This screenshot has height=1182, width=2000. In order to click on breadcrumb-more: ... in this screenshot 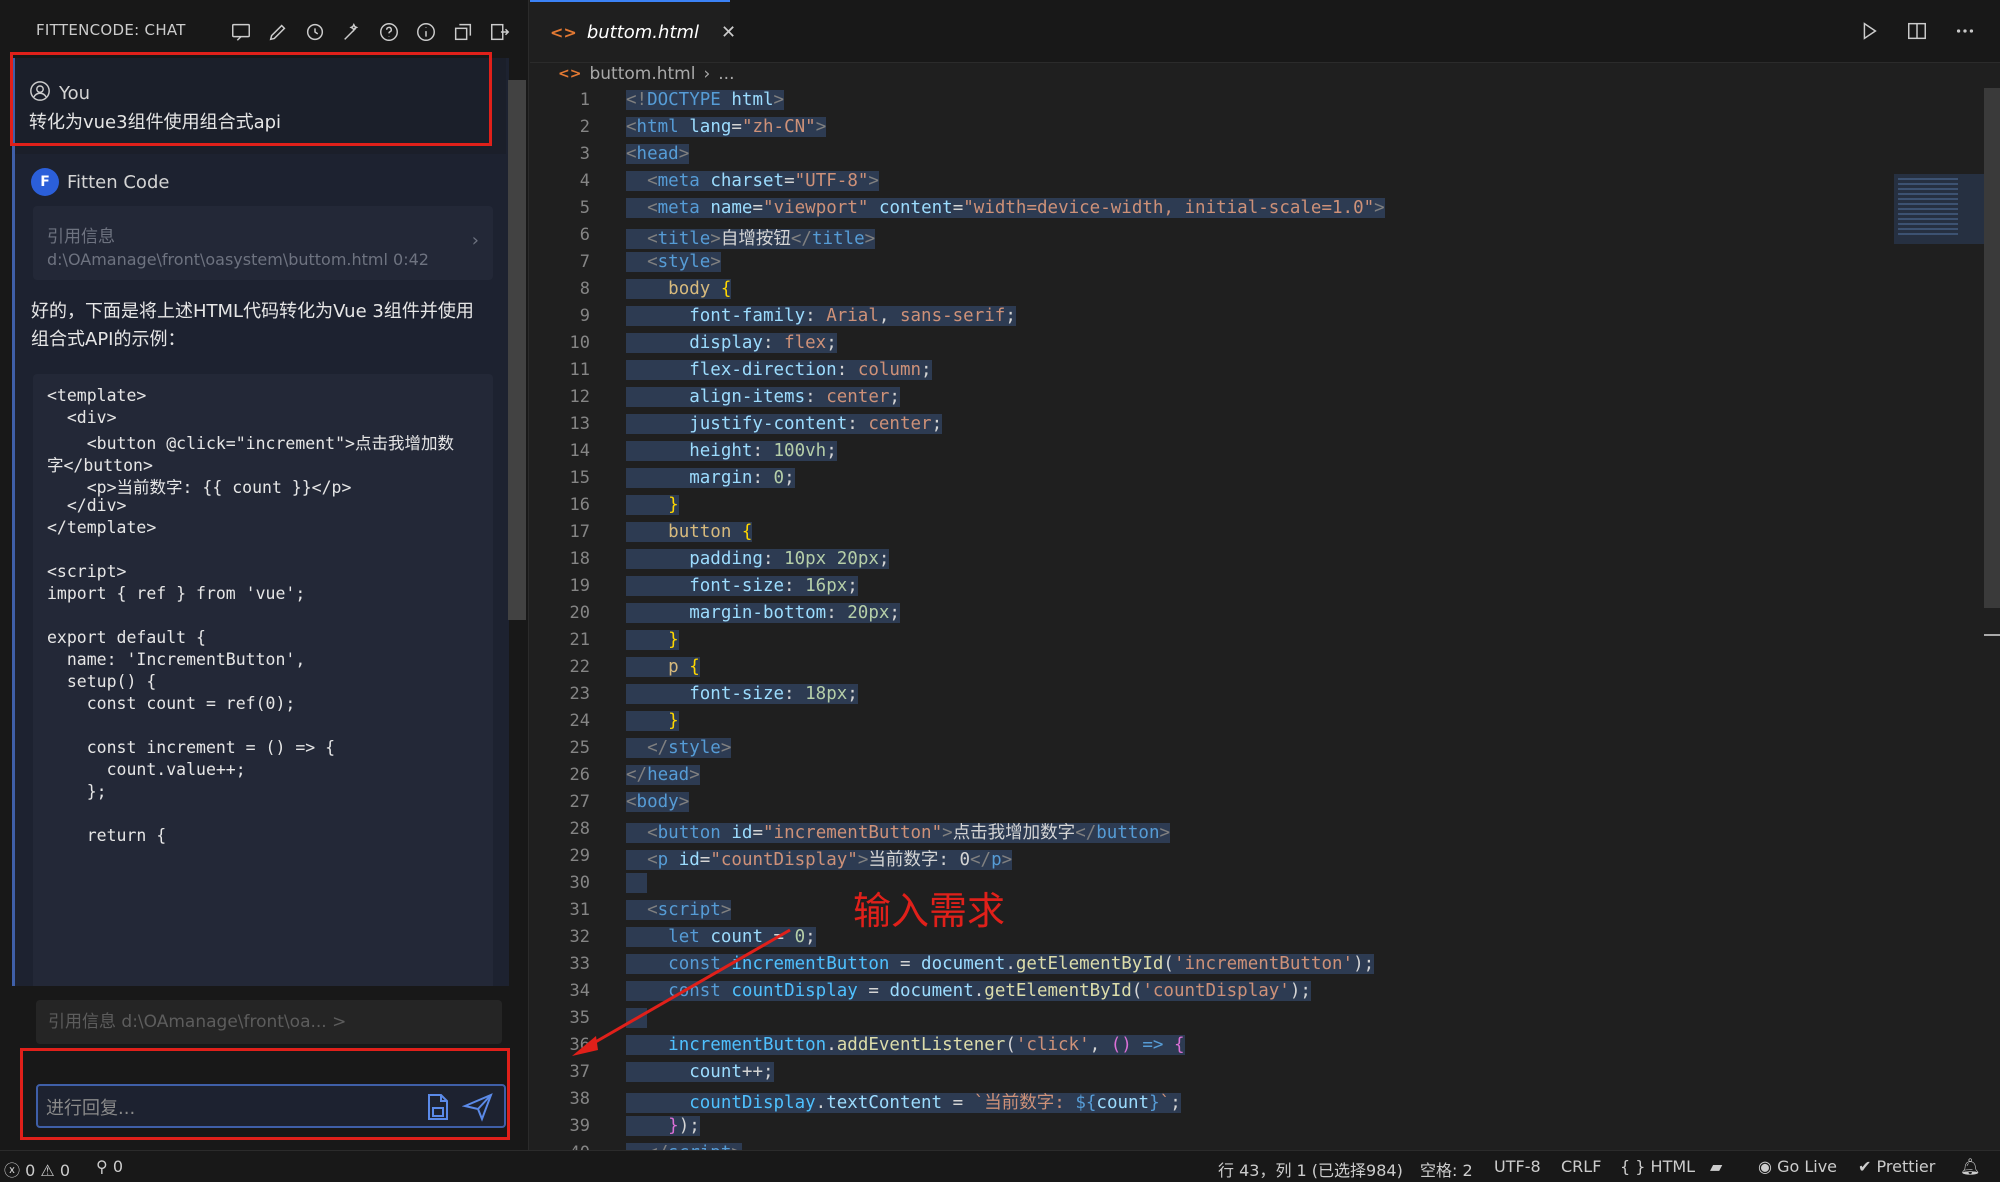, I will do `click(726, 74)`.